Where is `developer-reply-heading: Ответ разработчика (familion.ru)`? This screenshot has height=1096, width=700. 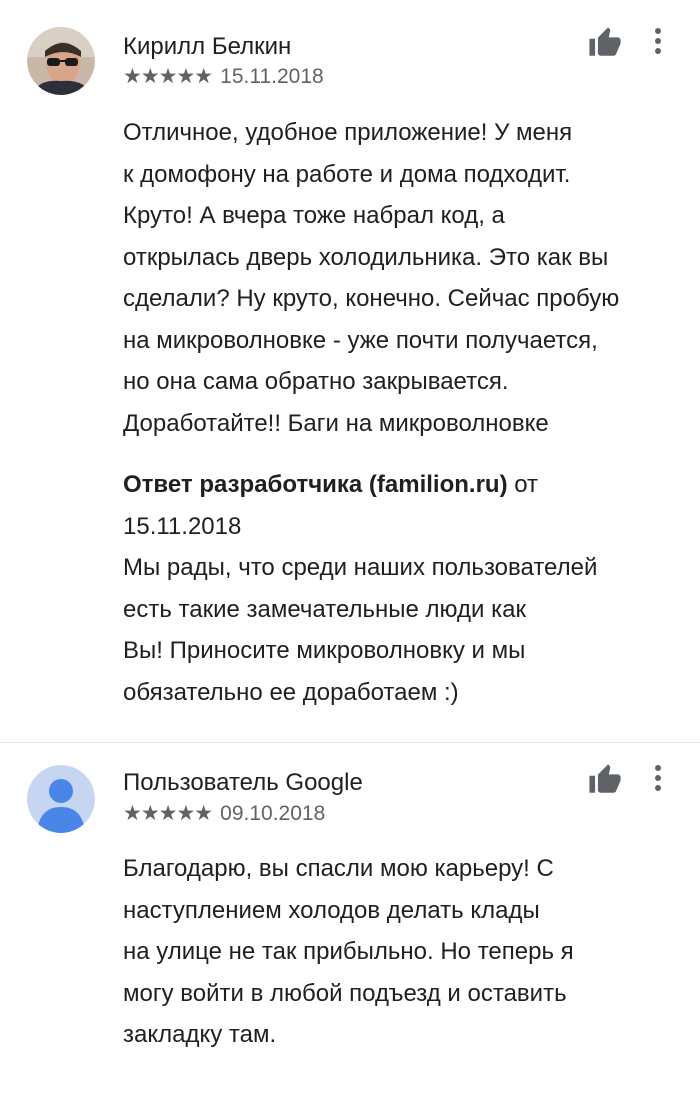 developer-reply-heading: Ответ разработчика (familion.ru) is located at coordinates (315, 484).